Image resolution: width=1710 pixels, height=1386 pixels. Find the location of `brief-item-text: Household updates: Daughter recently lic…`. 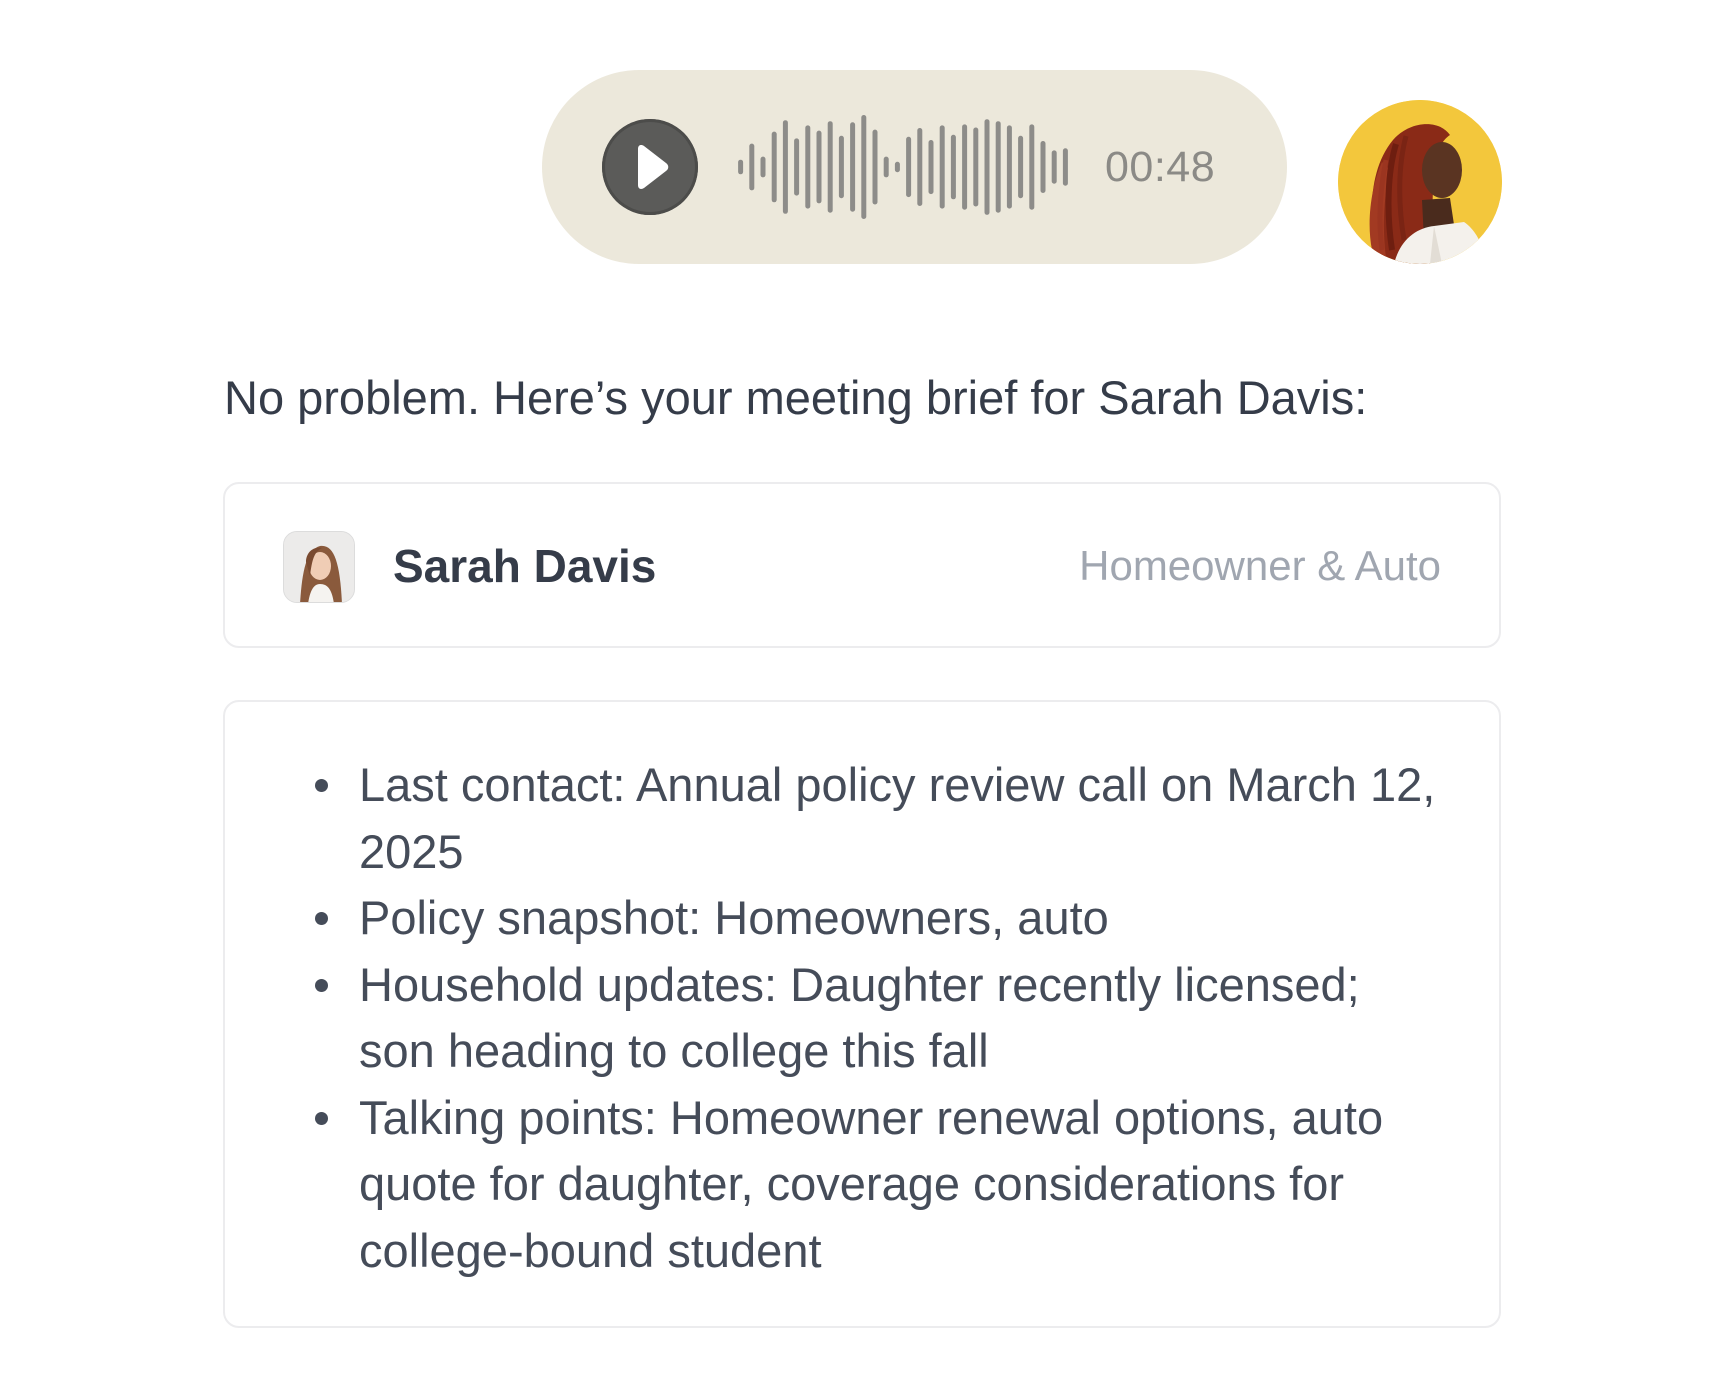

brief-item-text: Household updates: Daughter recently lic… is located at coordinates (859, 1017).